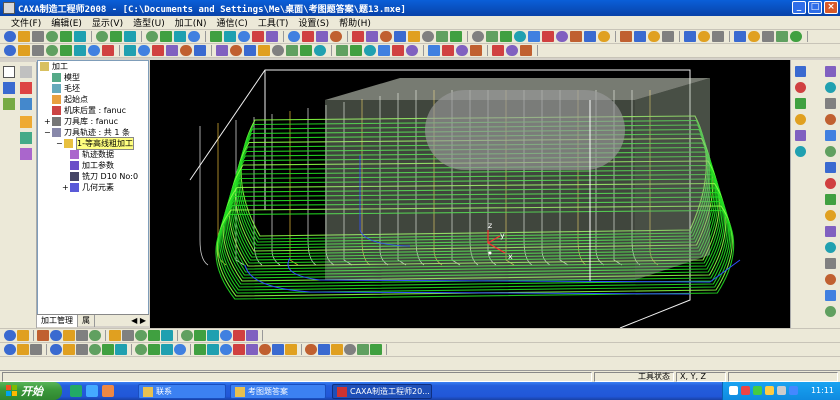  I want to click on feature-tool-4-icon, so click(52, 50).